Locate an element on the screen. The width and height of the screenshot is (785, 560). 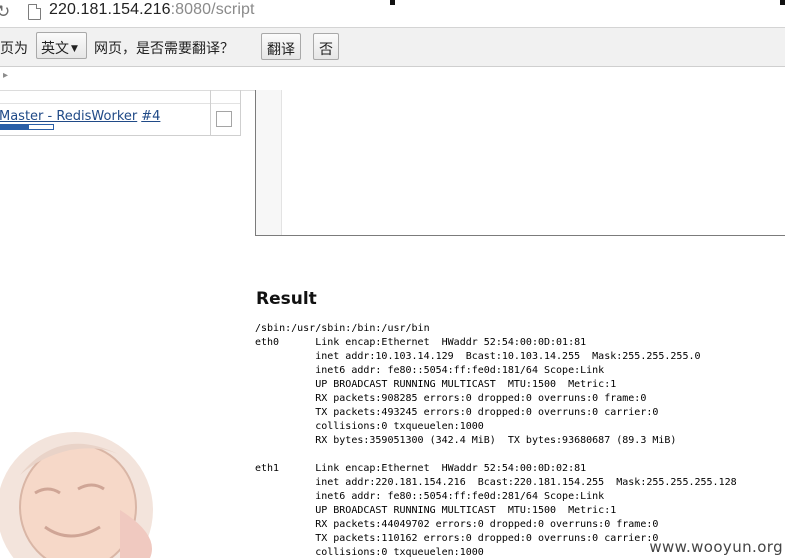
reload-icon: ↻ is located at coordinates (5, 12).